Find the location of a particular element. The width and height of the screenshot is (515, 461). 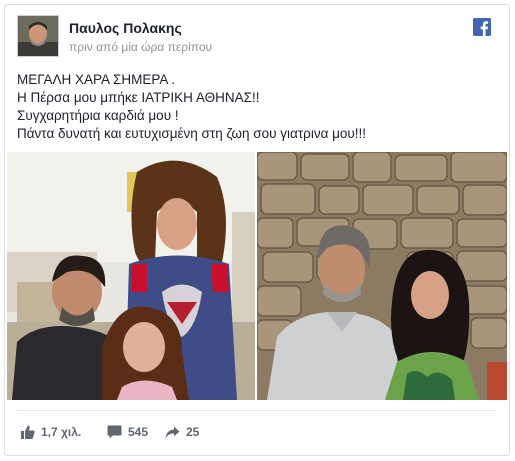

post-footer: 1,7 χιλ. 545 25 is located at coordinates (257, 430).